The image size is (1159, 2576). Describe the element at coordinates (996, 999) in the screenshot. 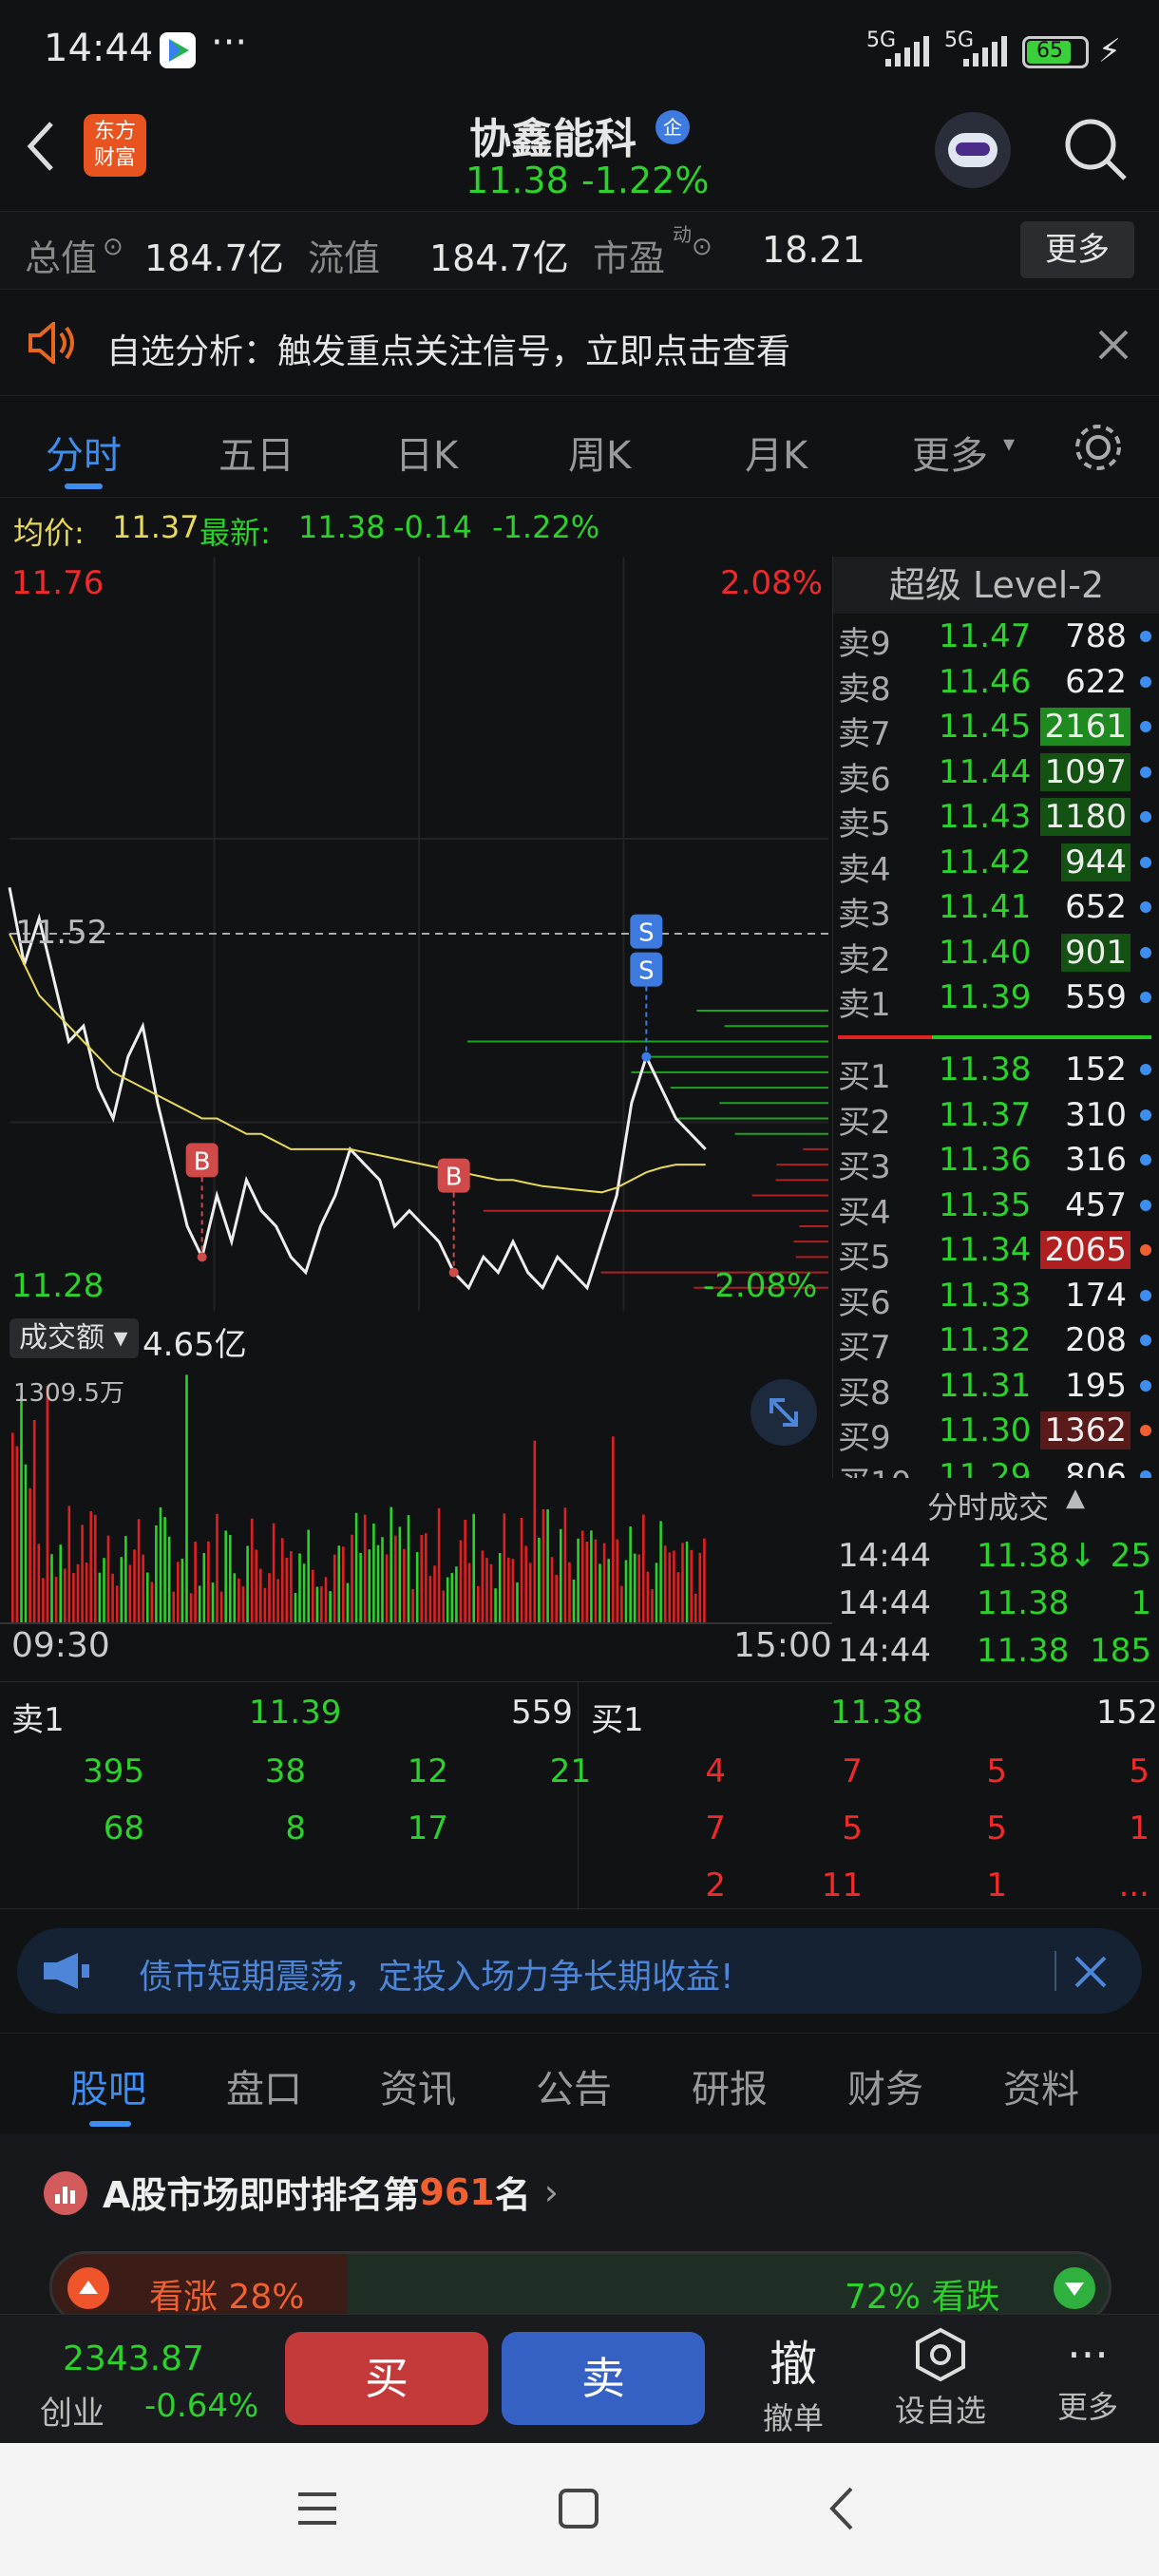

I see `asks-row-8: 卖1 11.39 559` at that location.